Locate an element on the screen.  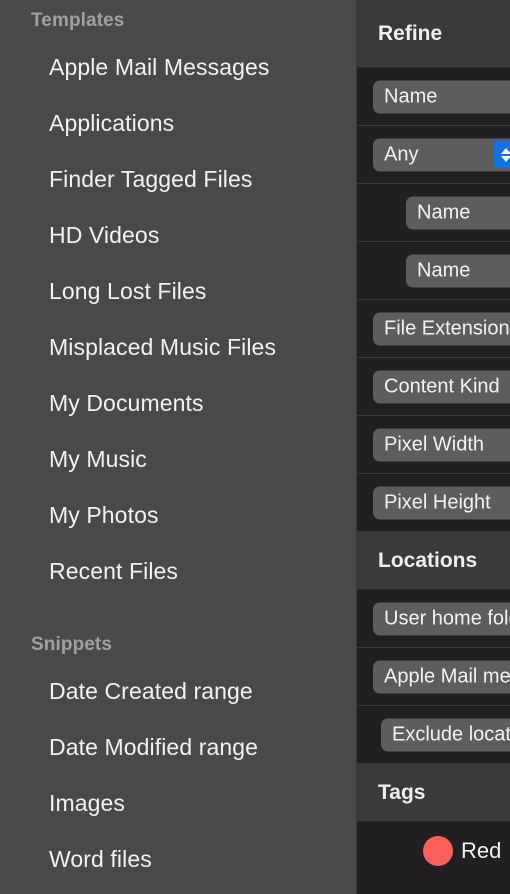
row-exclude-locations: Exclude locations is located at coordinates (433, 735).